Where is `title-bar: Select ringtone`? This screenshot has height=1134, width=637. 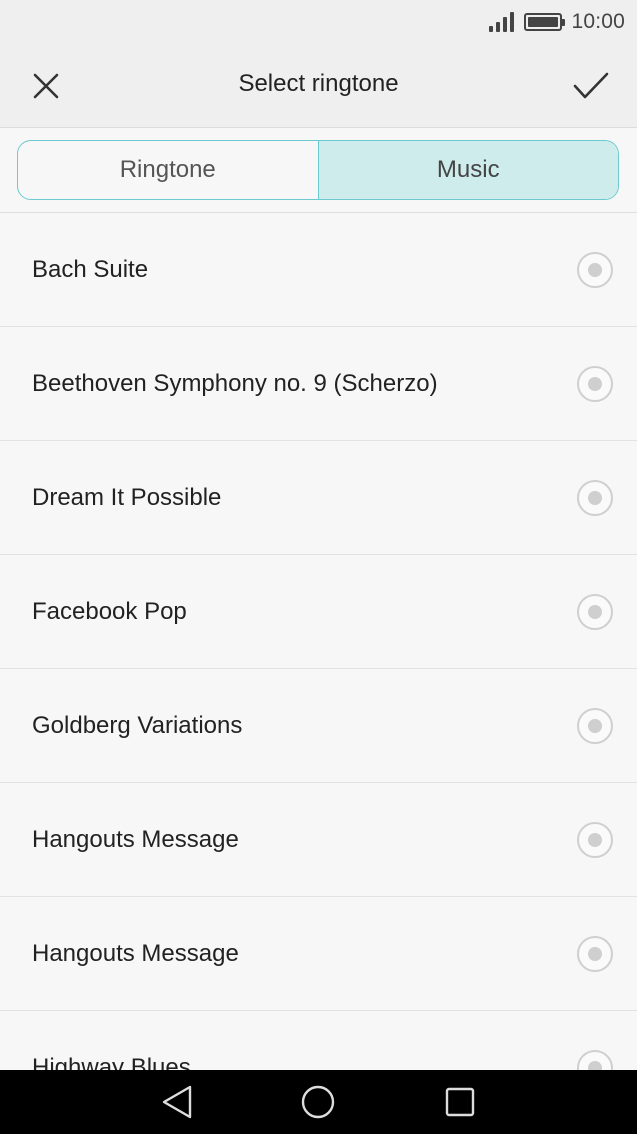 title-bar: Select ringtone is located at coordinates (318, 86).